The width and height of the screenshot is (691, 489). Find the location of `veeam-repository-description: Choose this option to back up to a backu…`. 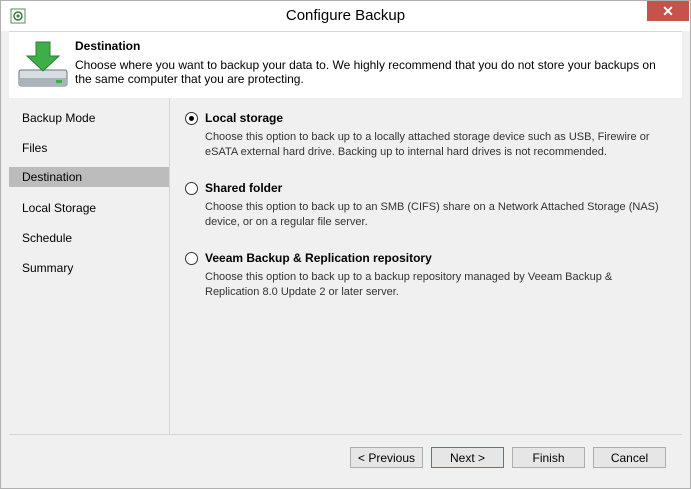

veeam-repository-description: Choose this option to back up to a backu… is located at coordinates (409, 284).